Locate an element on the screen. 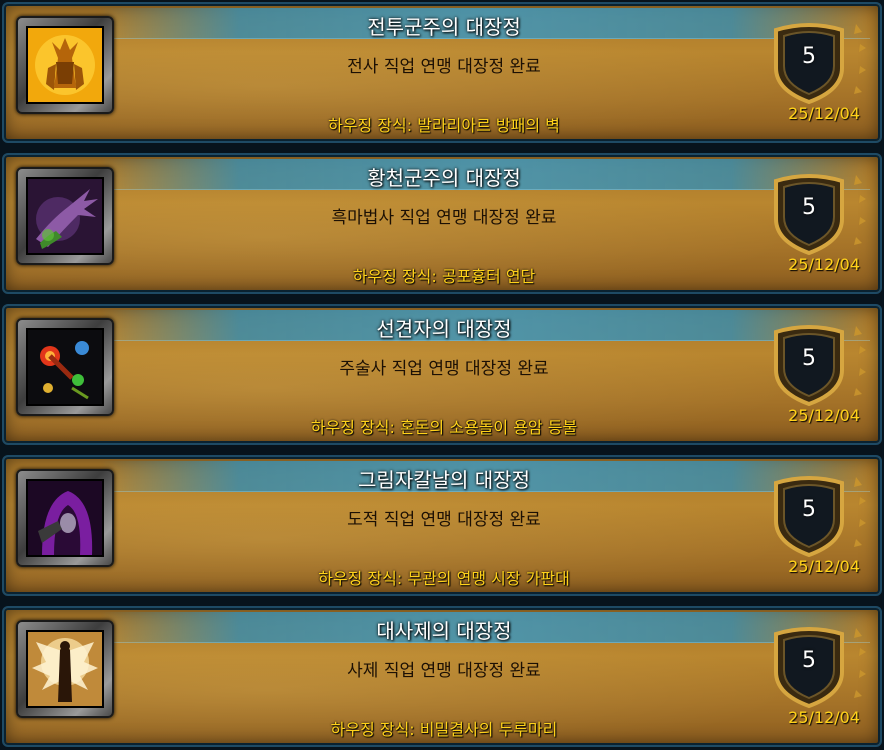 This screenshot has height=750, width=884. achievement-reward: 하우징 장식: 비밀결사의 두루마리 is located at coordinates (444, 729).